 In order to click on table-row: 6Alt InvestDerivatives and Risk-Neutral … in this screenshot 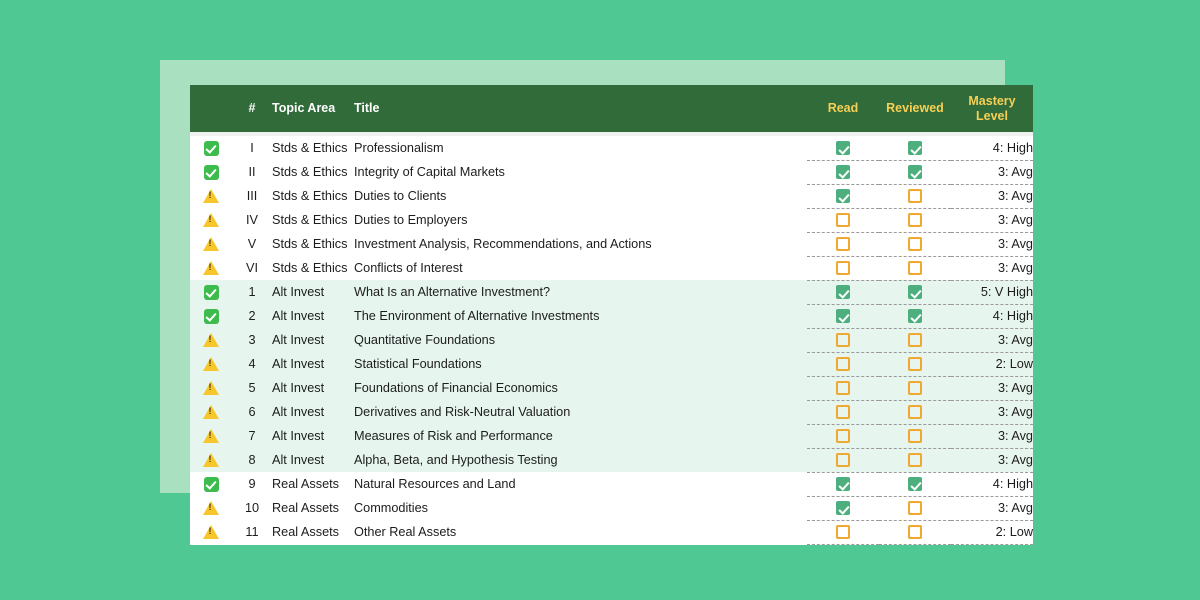, I will do `click(611, 412)`.